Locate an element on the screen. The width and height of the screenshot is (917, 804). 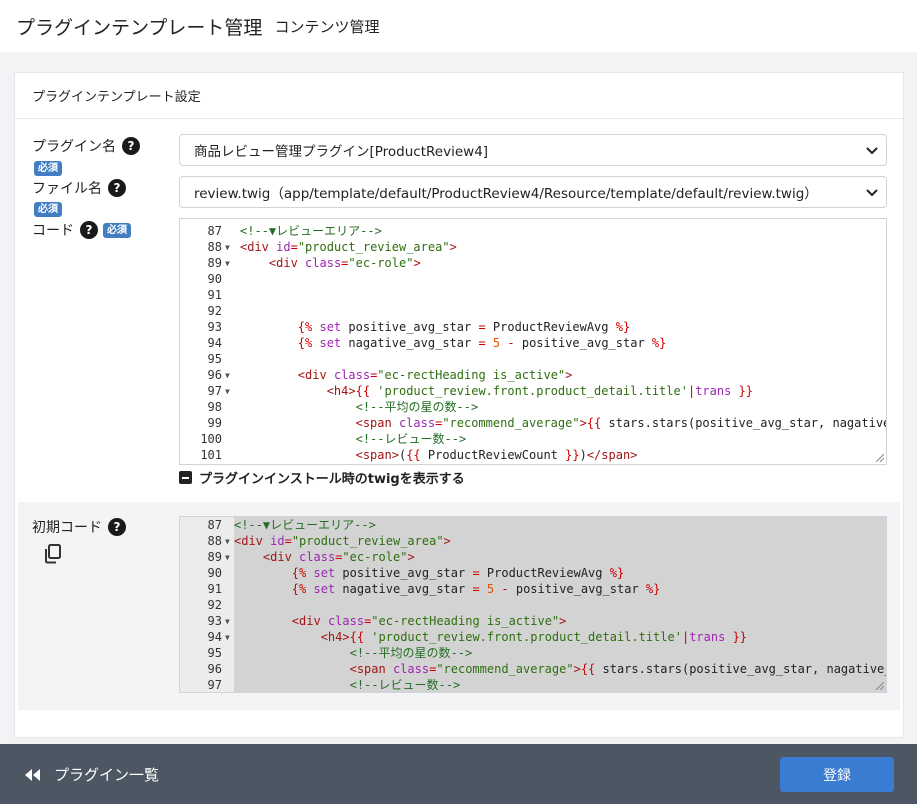
line-number: 92 is located at coordinates (214, 605).